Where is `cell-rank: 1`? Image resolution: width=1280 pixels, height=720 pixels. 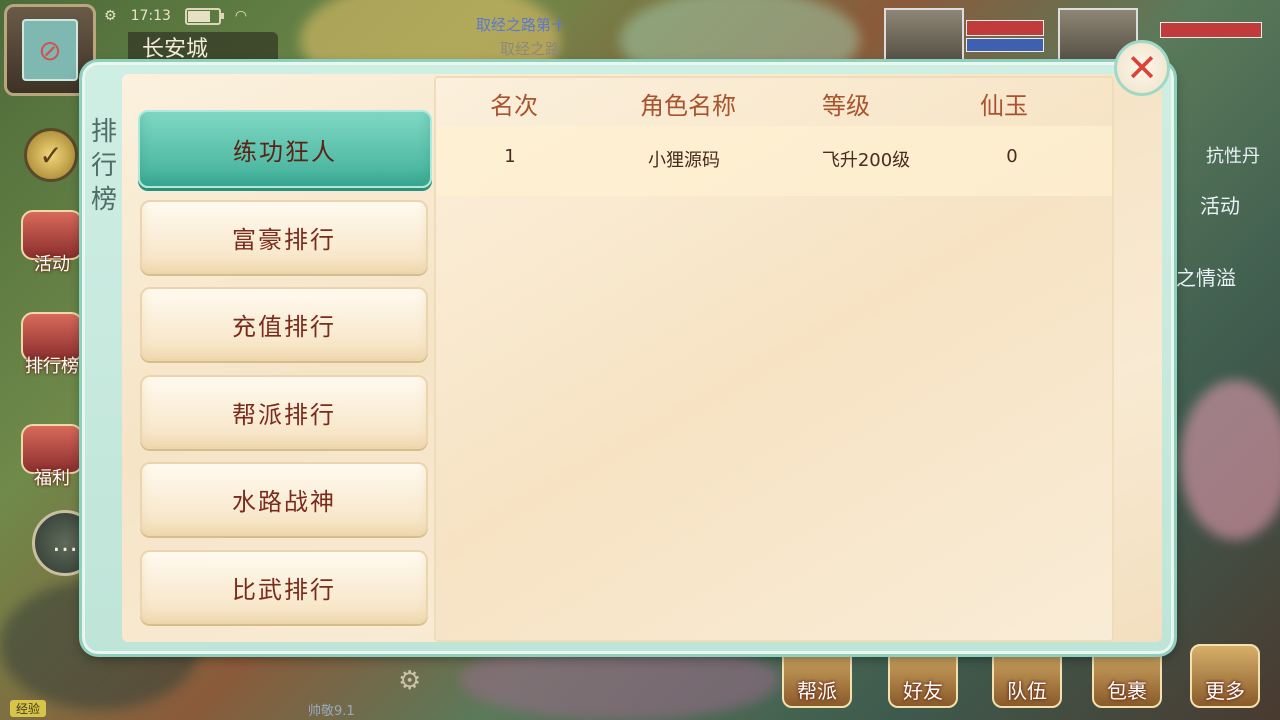
cell-rank: 1 is located at coordinates (510, 156).